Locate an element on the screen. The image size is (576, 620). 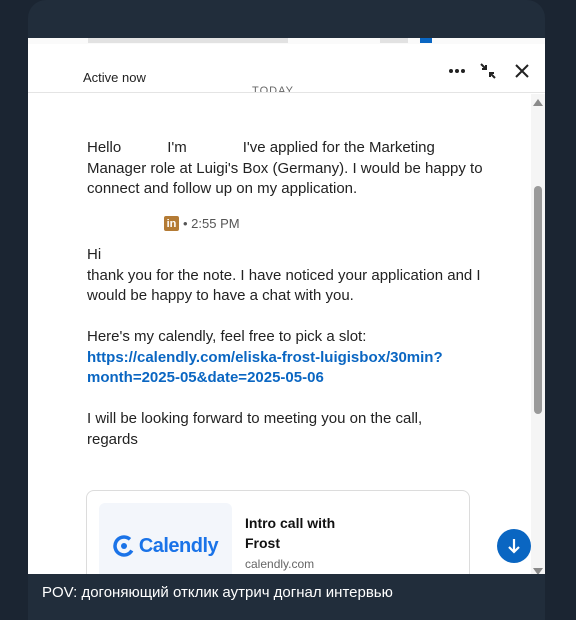
tab-indicator is located at coordinates (426, 40).